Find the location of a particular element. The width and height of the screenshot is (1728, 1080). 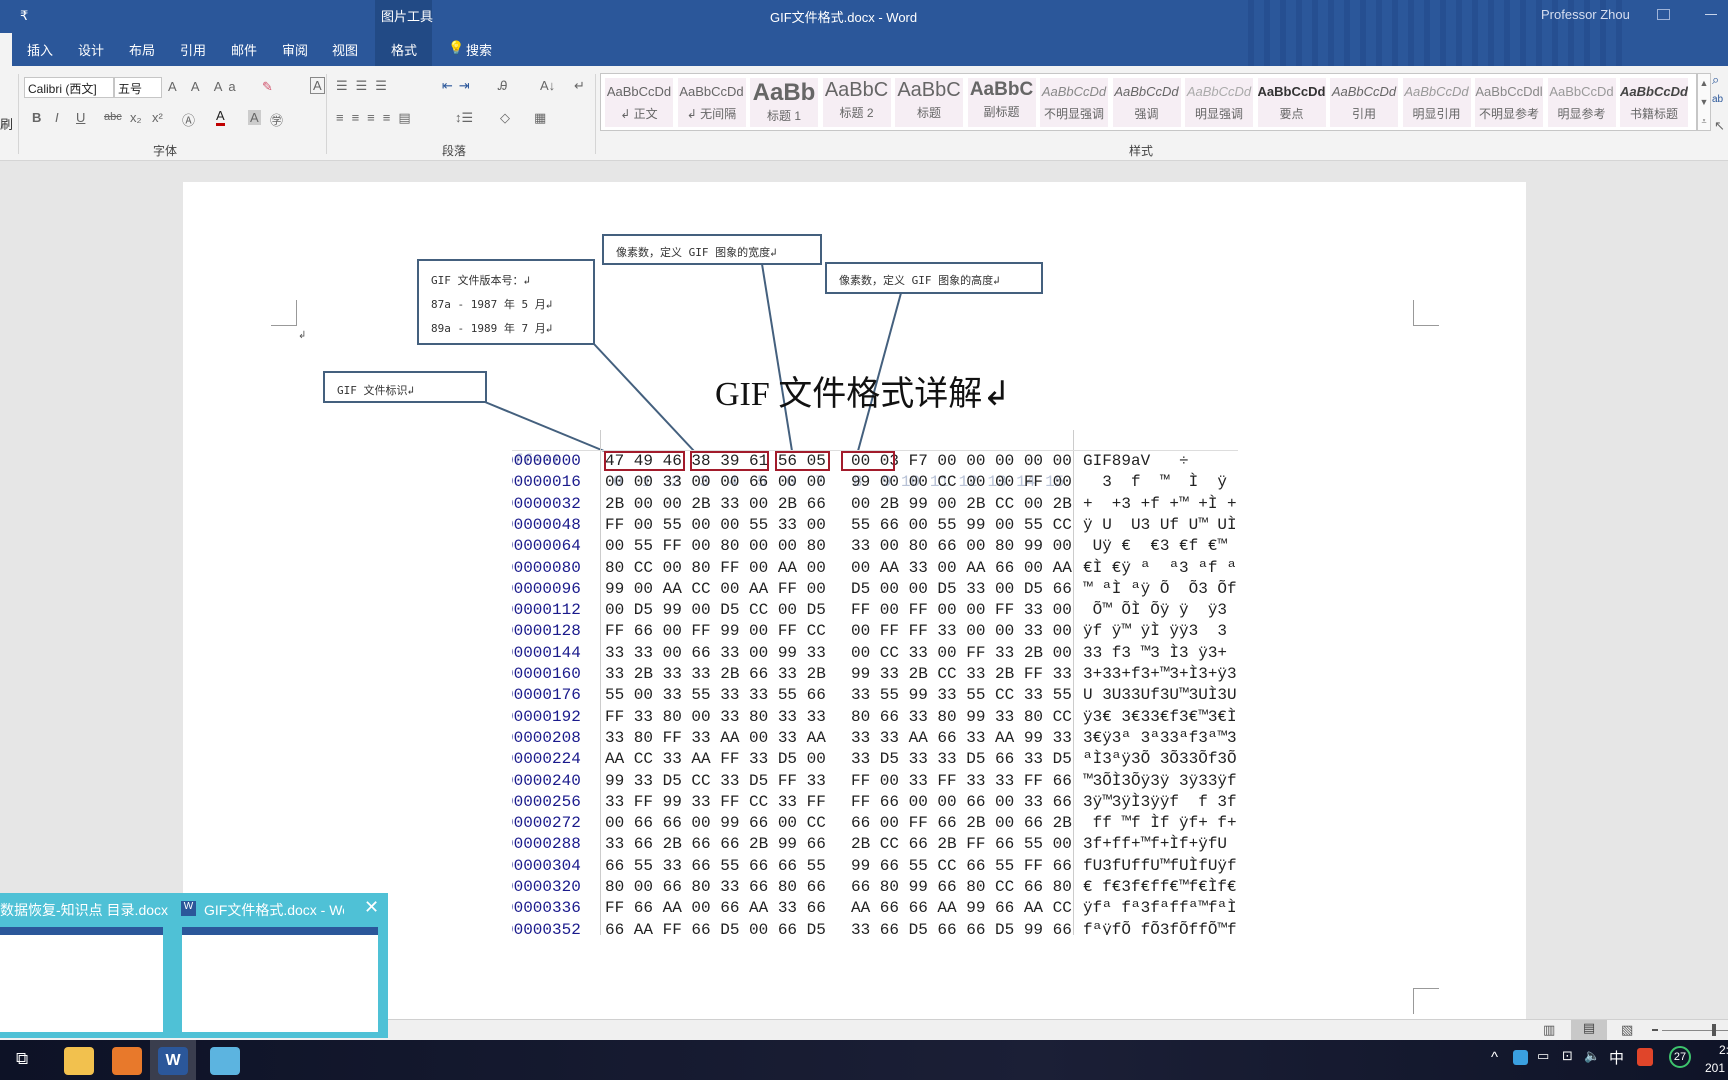

row-offset: 00000000 is located at coordinates (546, 461).